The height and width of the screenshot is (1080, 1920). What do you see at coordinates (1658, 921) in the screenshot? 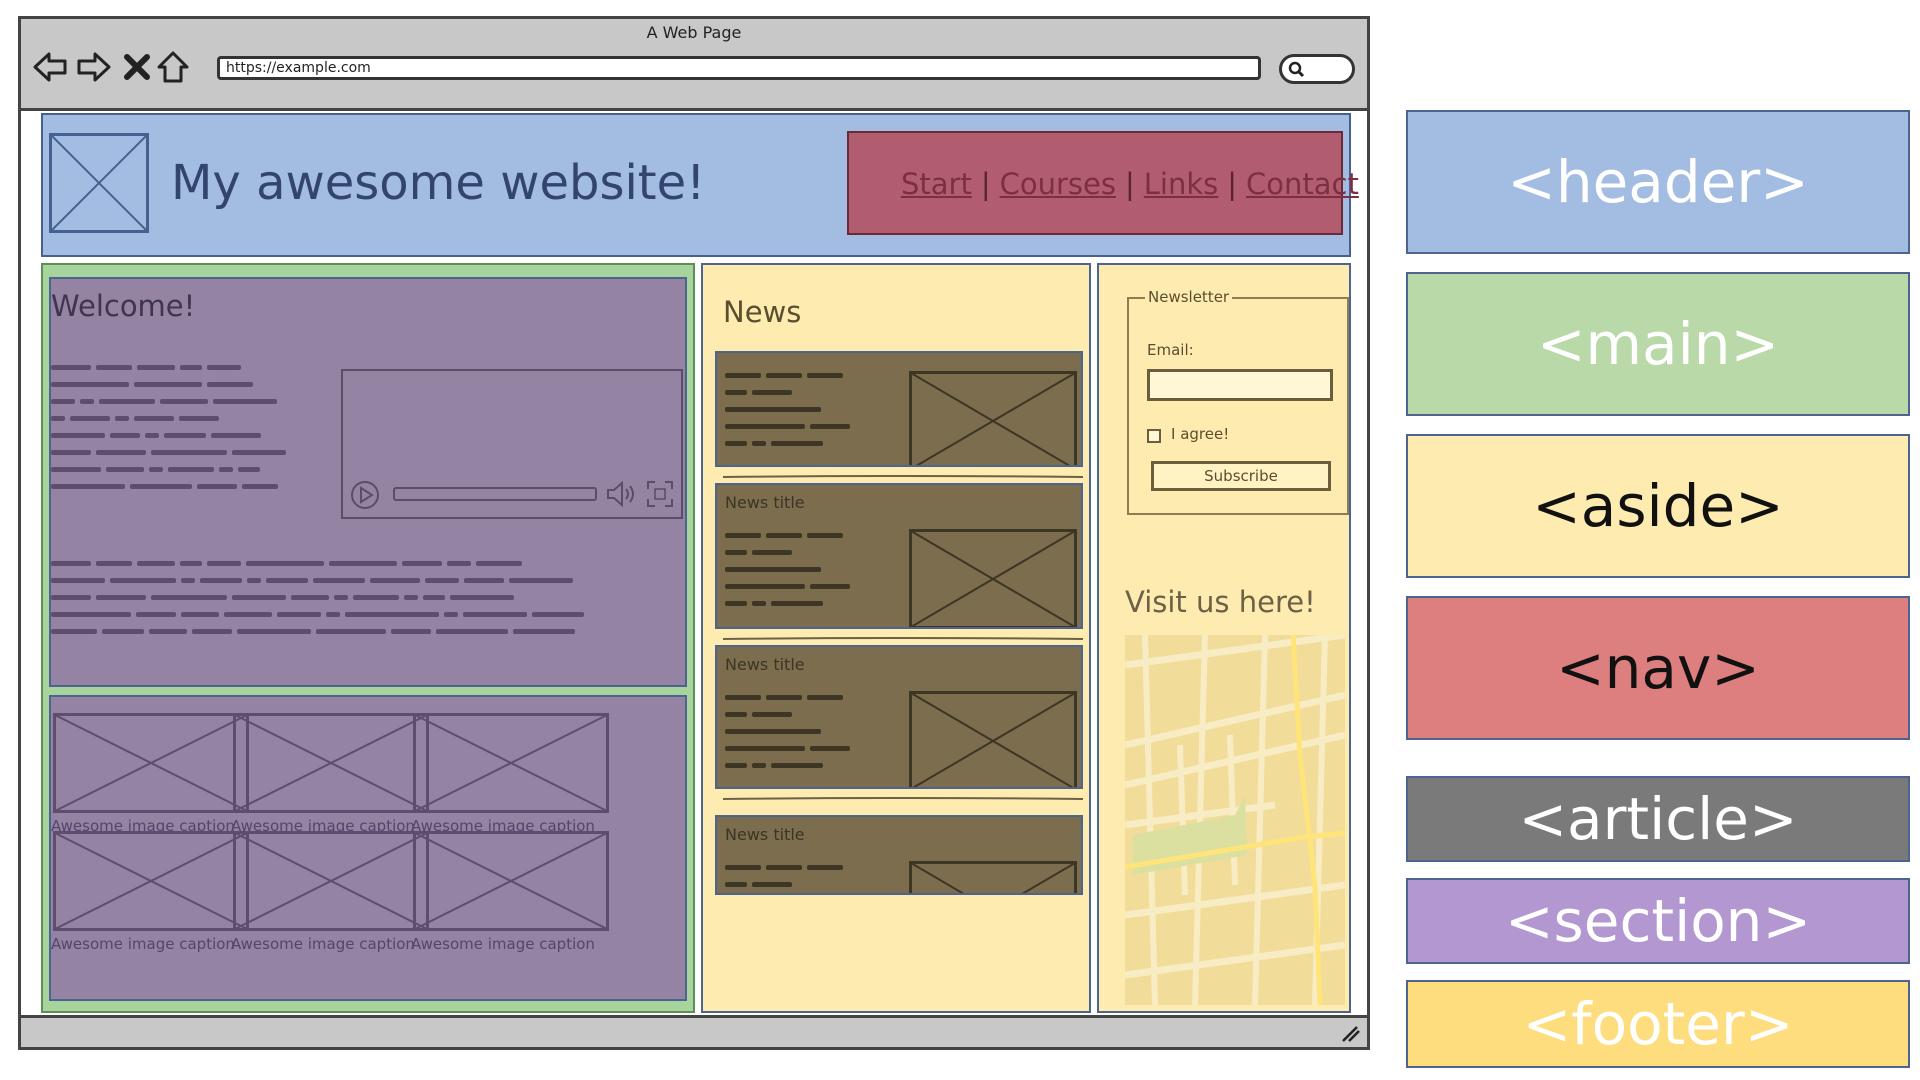
I see `legend-item: <section>` at bounding box center [1658, 921].